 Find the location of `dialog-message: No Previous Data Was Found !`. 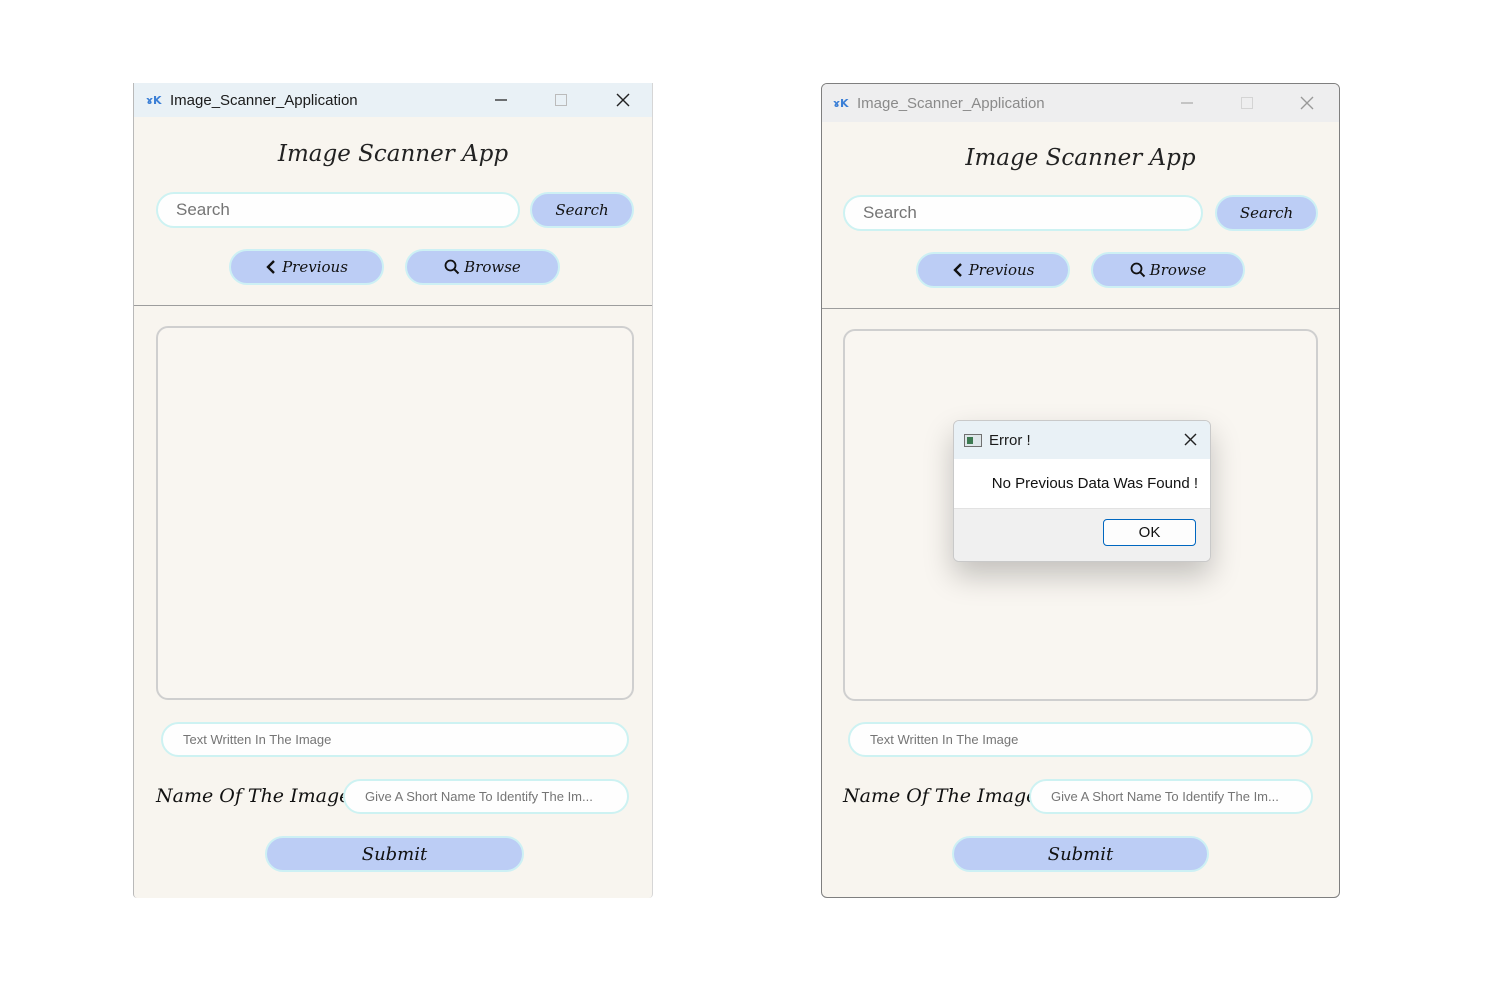

dialog-message: No Previous Data Was Found ! is located at coordinates (1094, 483).